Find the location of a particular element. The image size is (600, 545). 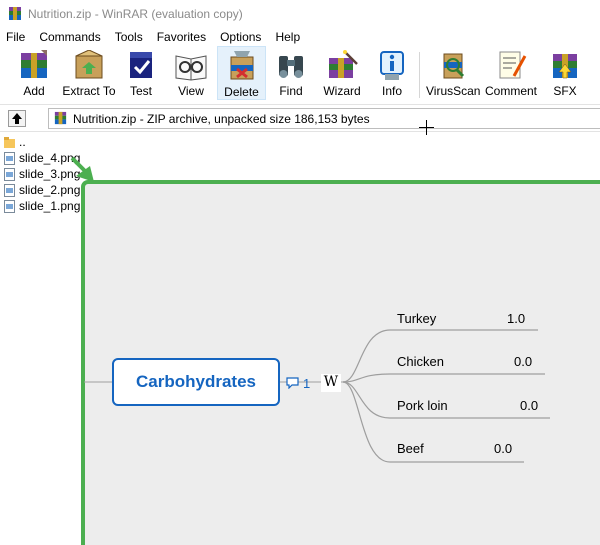

branch-value-chicken: 0.0 is located at coordinates (523, 361).